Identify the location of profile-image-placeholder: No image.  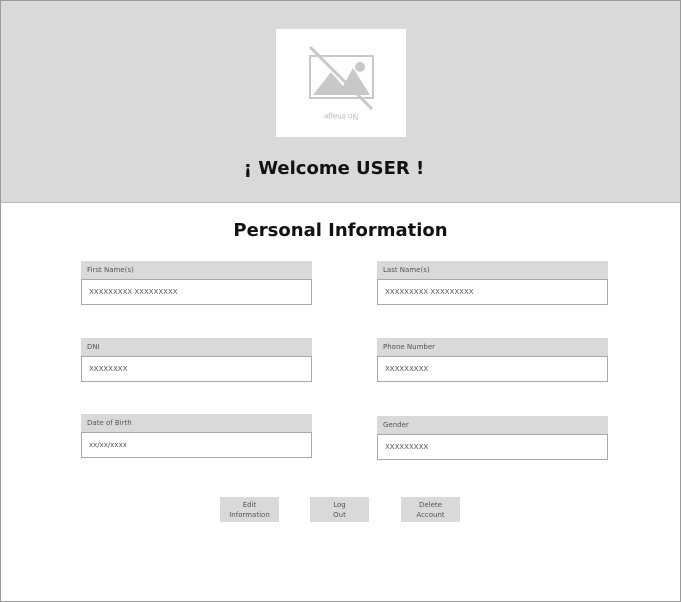
(341, 83).